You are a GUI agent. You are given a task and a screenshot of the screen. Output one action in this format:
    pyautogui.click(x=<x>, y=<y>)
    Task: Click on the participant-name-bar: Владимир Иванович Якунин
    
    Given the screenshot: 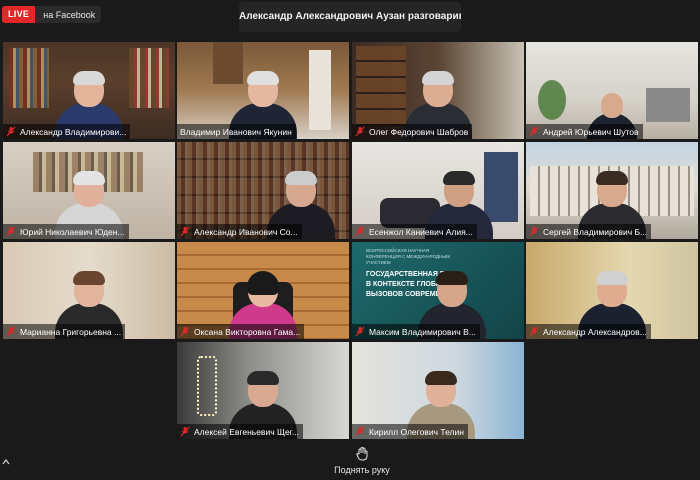 What is the action you would take?
    pyautogui.click(x=236, y=131)
    